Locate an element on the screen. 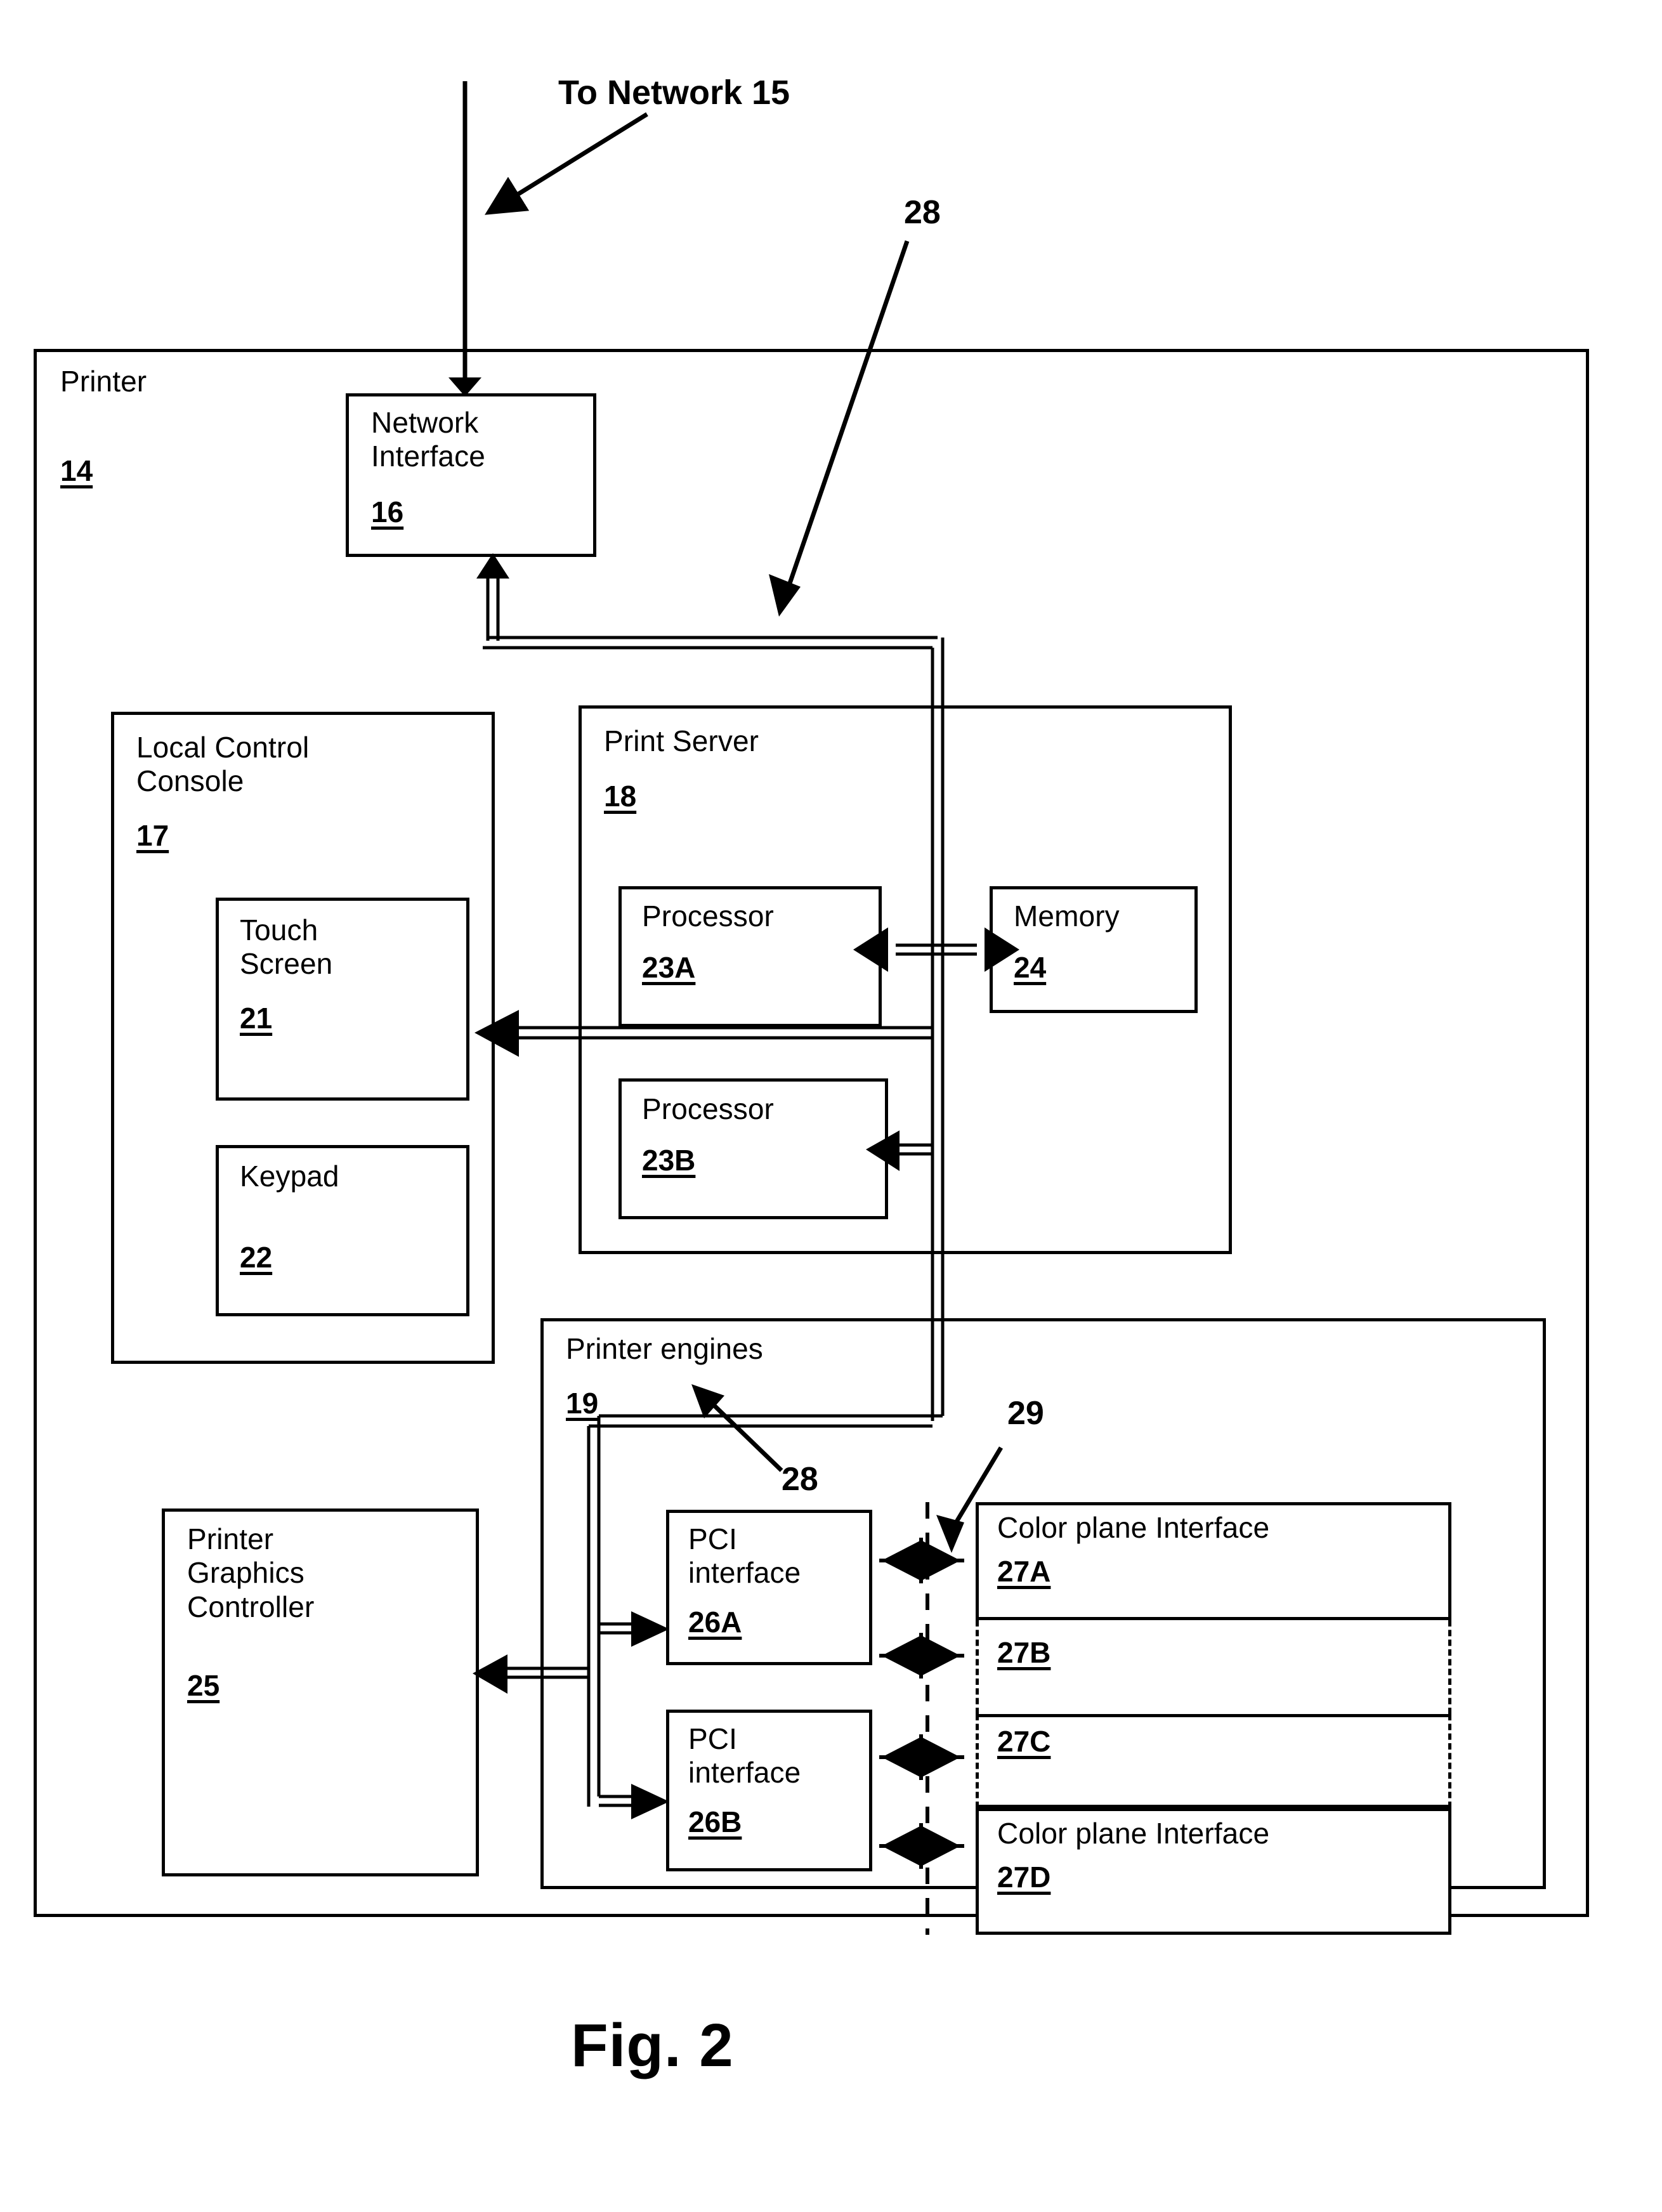 The width and height of the screenshot is (1662, 2212). color-plane-interface-d-title: Color plane Interface is located at coordinates (1133, 1834).